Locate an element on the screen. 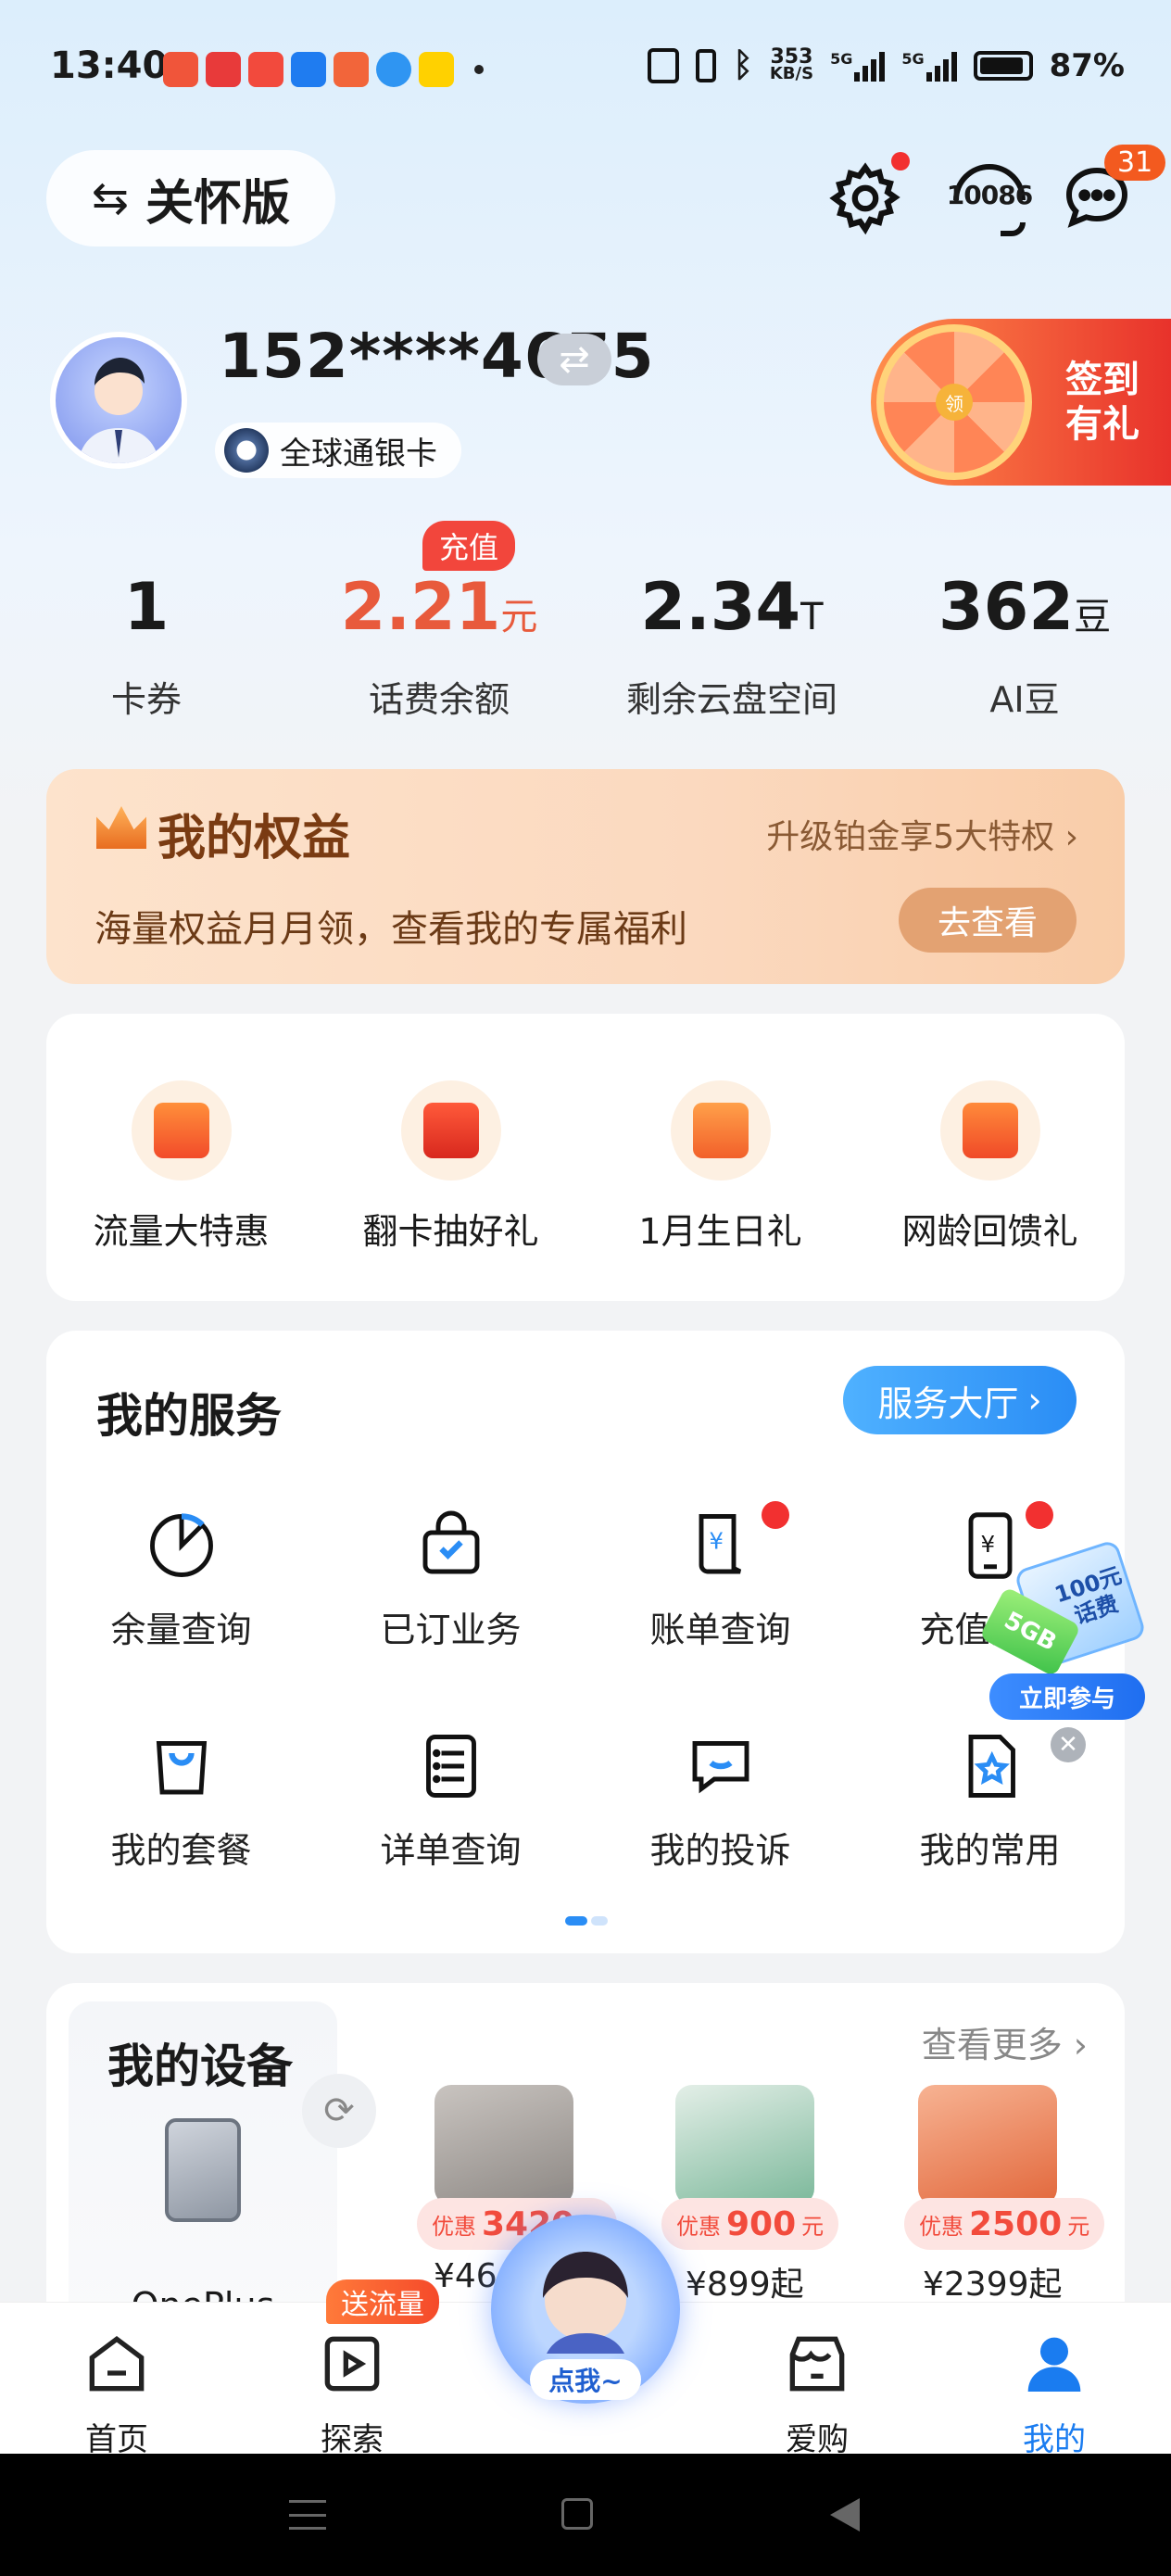 The image size is (1171, 2576). hotline-label: 10086 is located at coordinates (990, 195).